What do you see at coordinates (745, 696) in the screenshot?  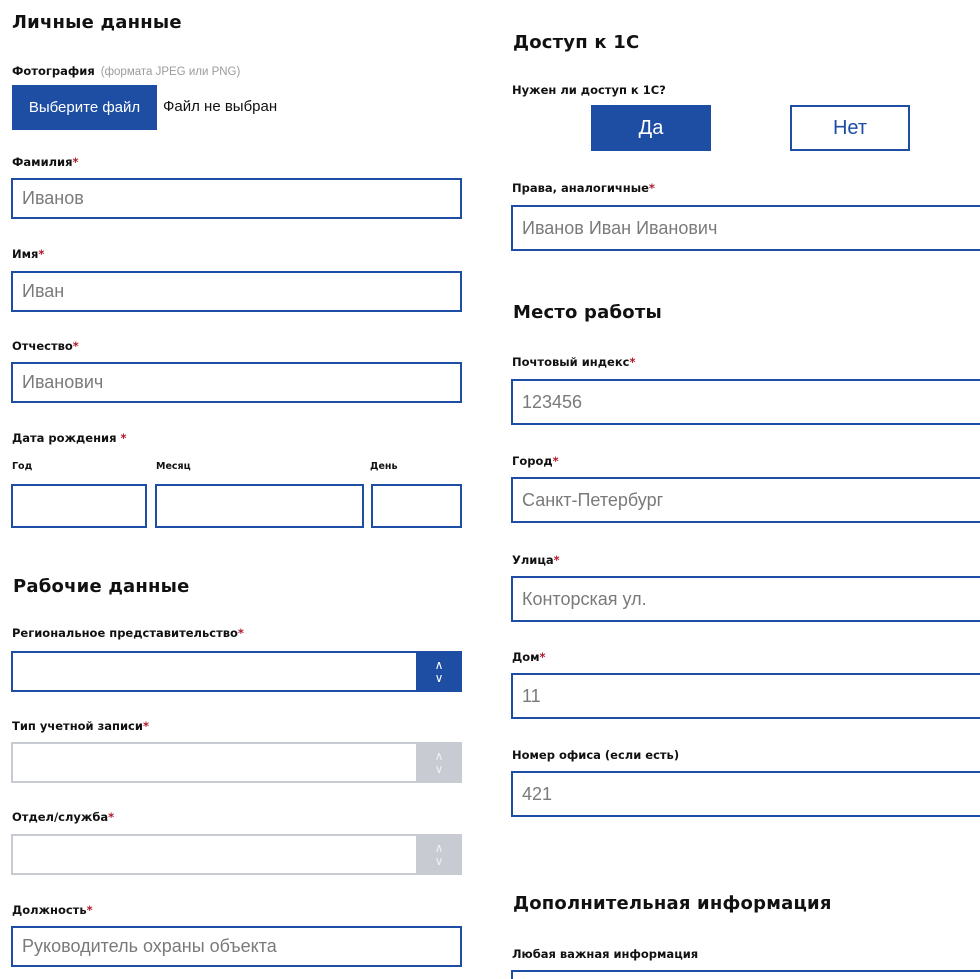 I see `house-input: 11` at bounding box center [745, 696].